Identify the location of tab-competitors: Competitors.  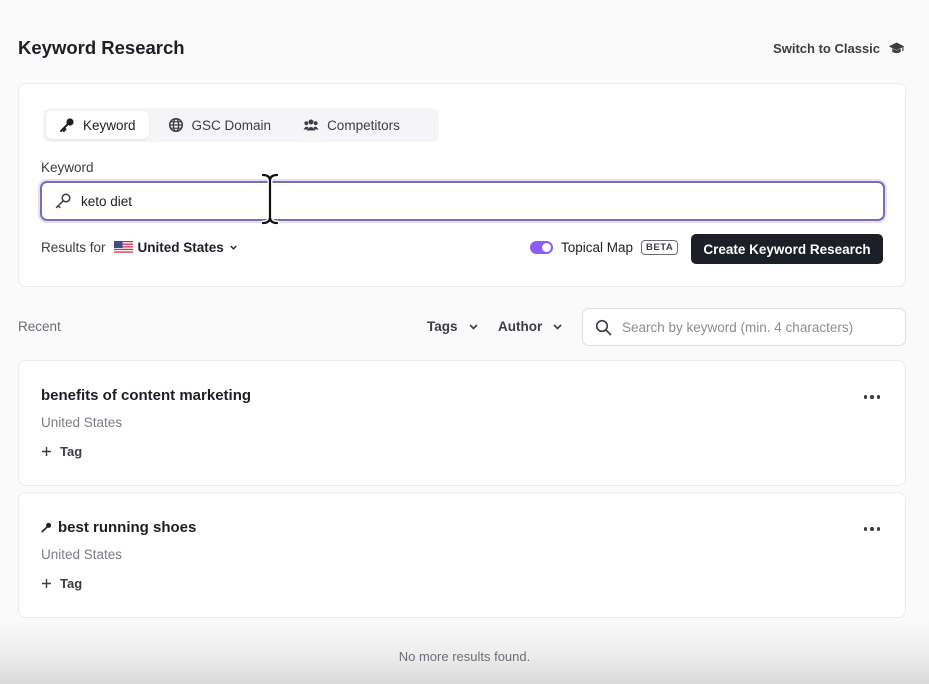
(351, 125).